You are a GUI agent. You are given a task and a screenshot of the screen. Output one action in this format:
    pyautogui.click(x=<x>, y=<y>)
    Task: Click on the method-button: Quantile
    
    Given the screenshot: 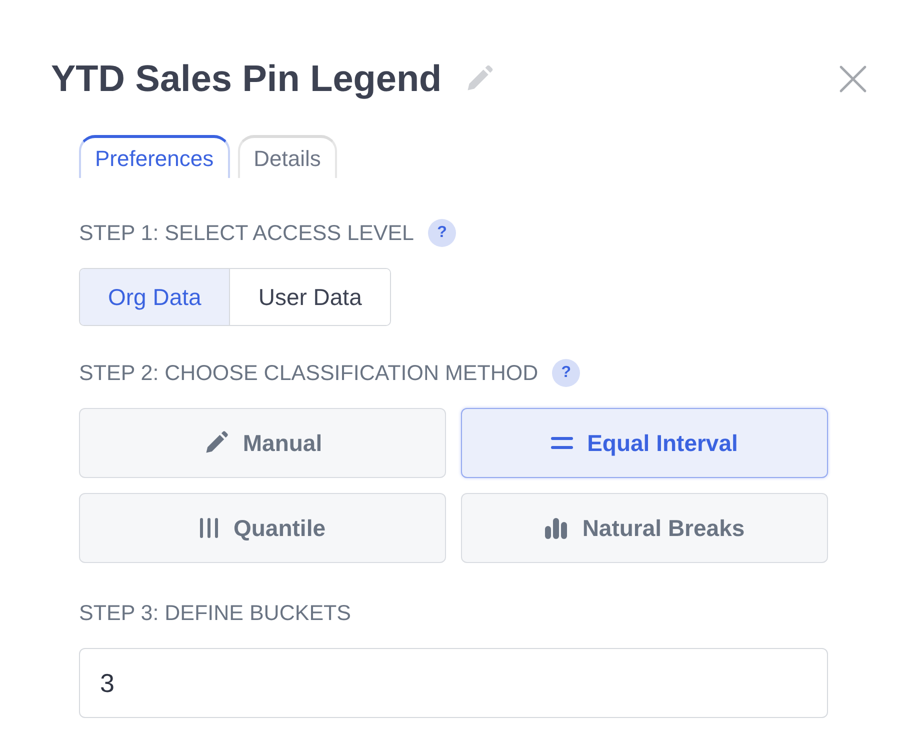 What is the action you would take?
    pyautogui.click(x=262, y=528)
    